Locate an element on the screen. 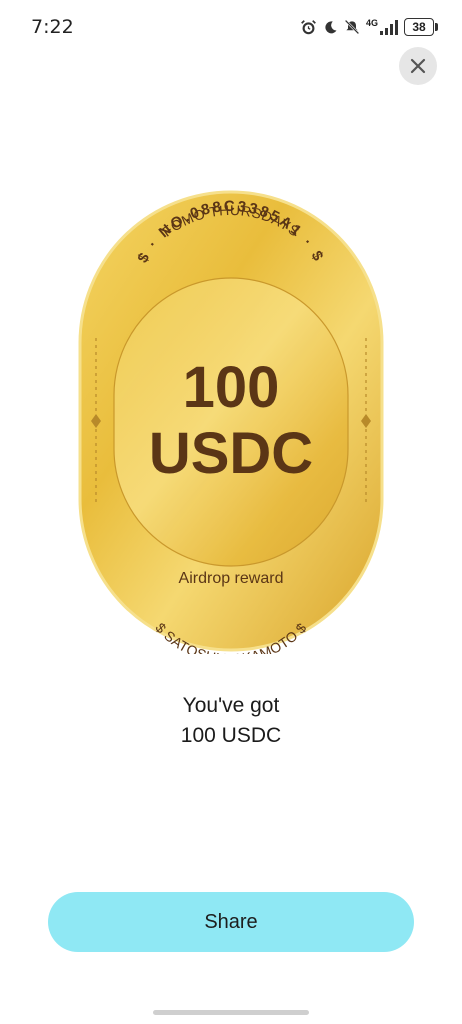 This screenshot has height=1024, width=462. home-indicator is located at coordinates (231, 1012).